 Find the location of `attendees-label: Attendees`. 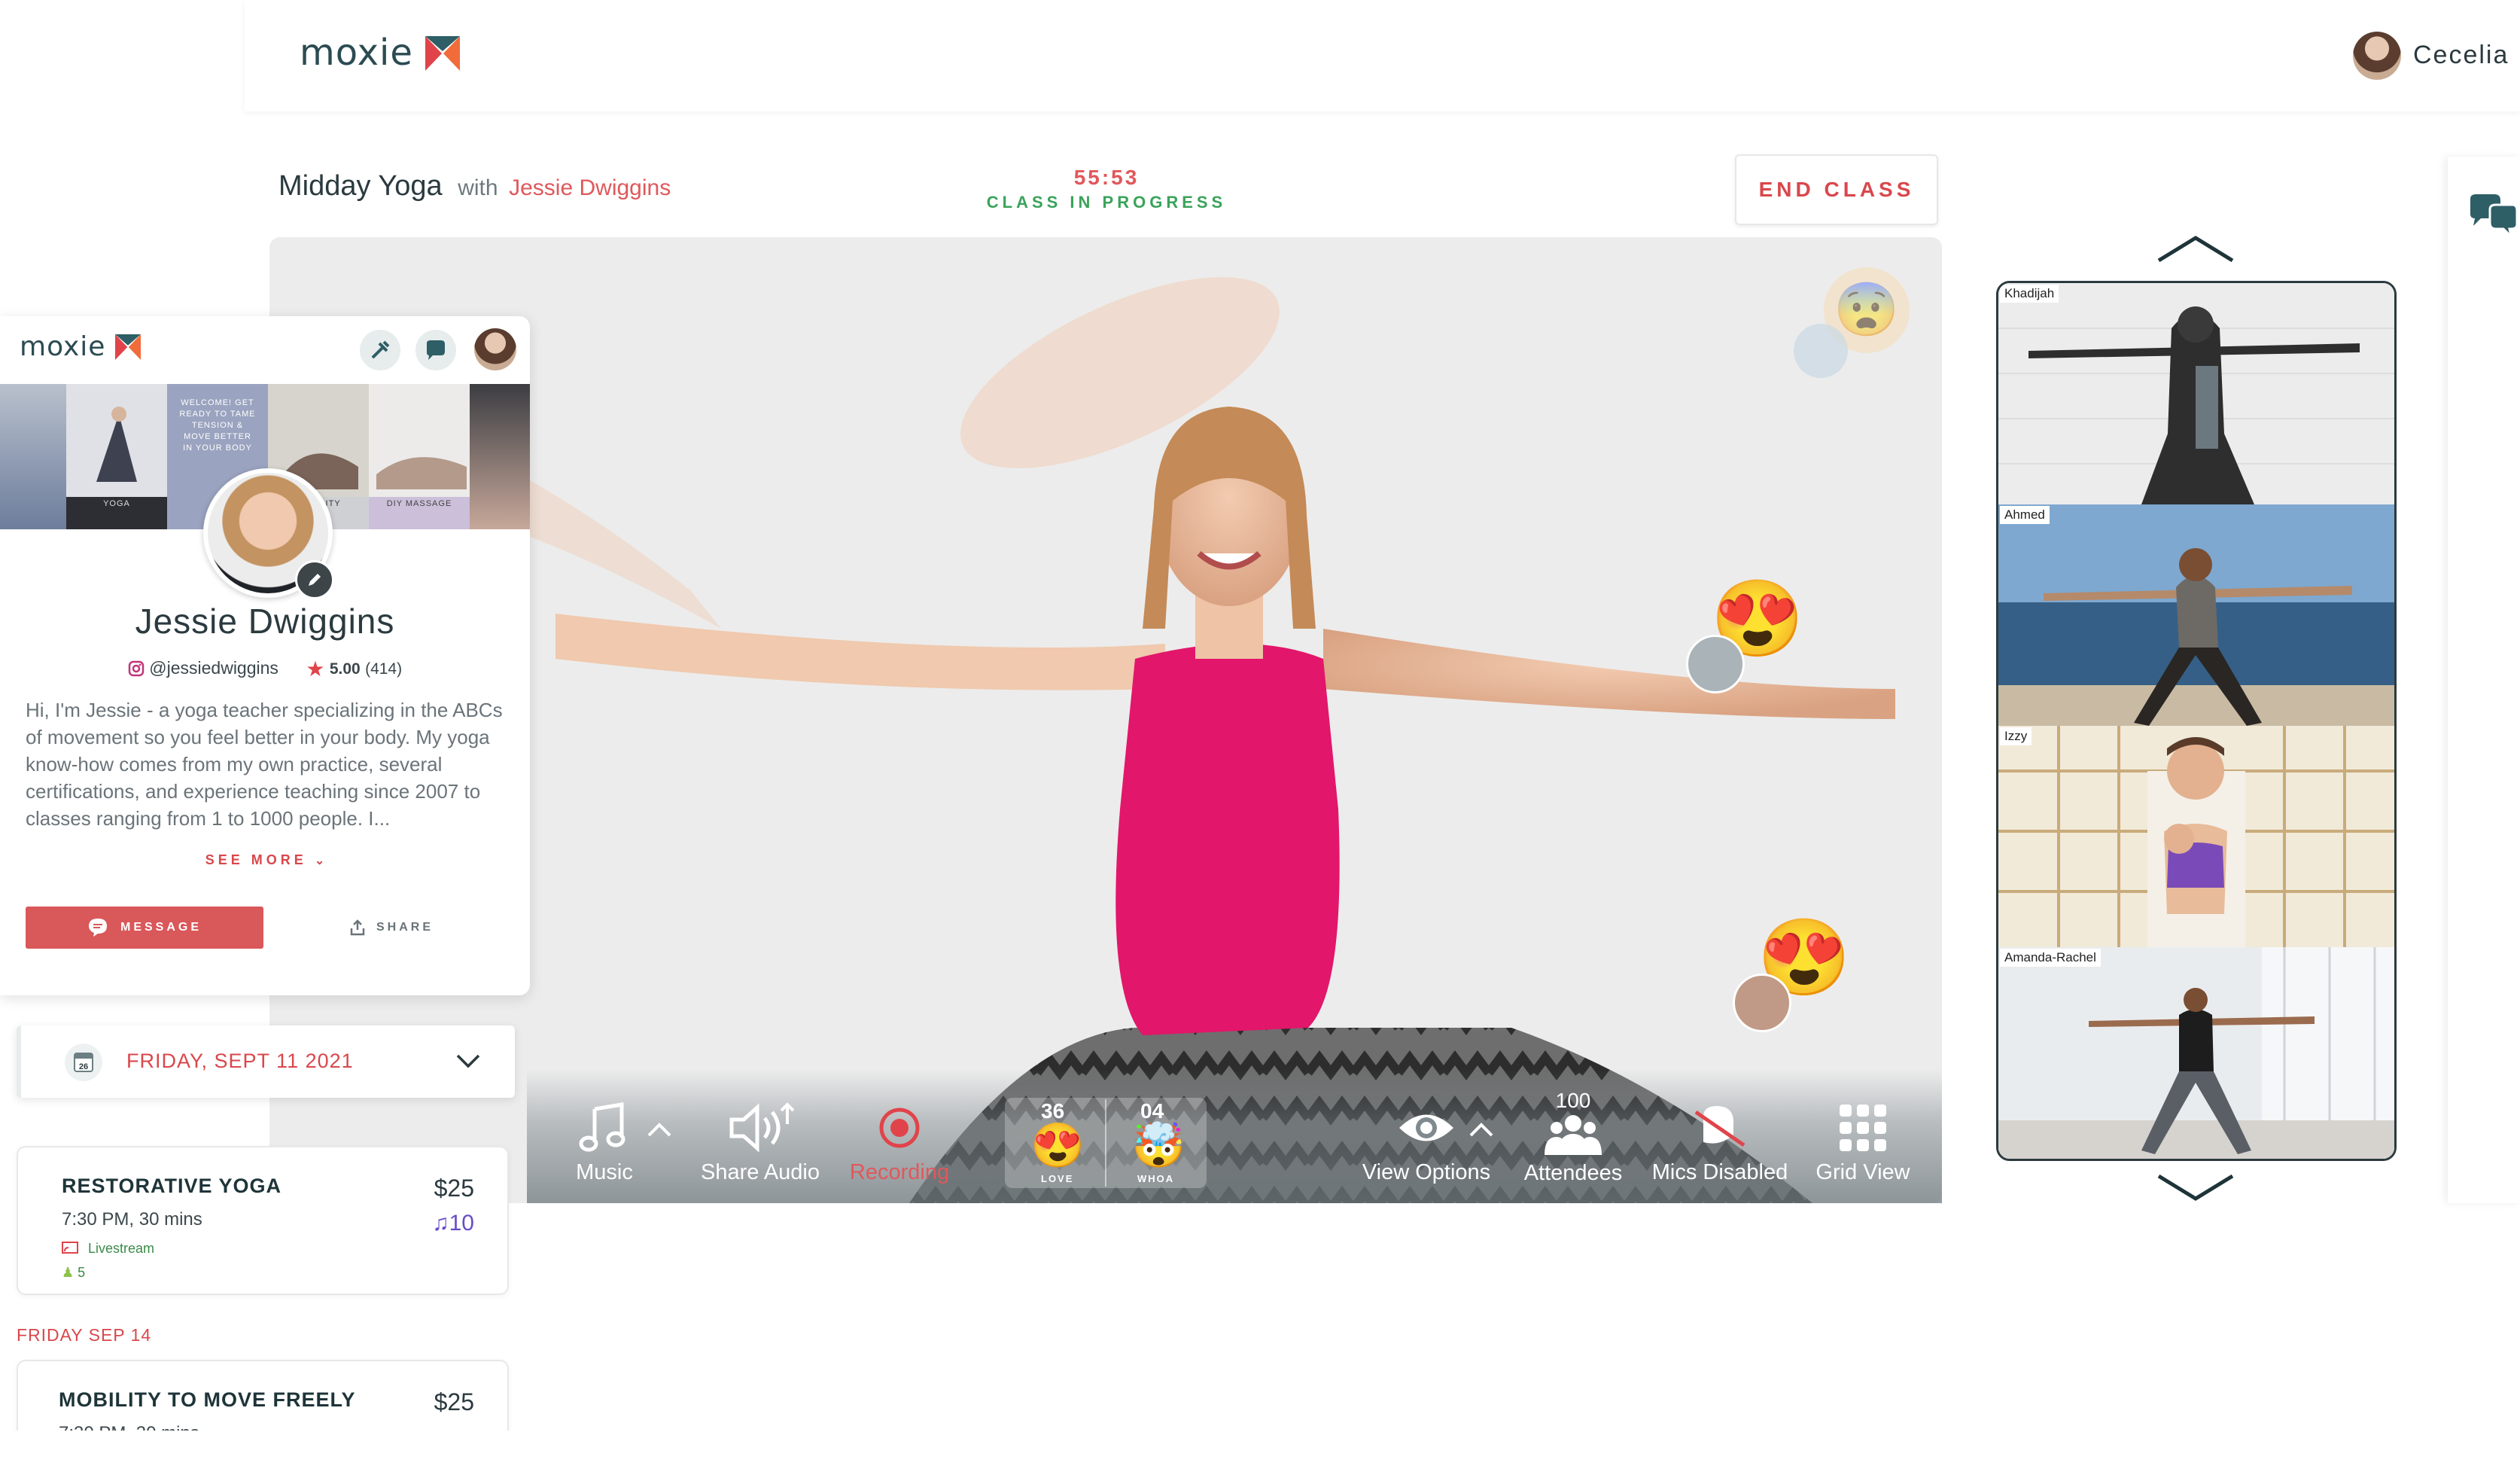

attendees-label: Attendees is located at coordinates (1573, 1173).